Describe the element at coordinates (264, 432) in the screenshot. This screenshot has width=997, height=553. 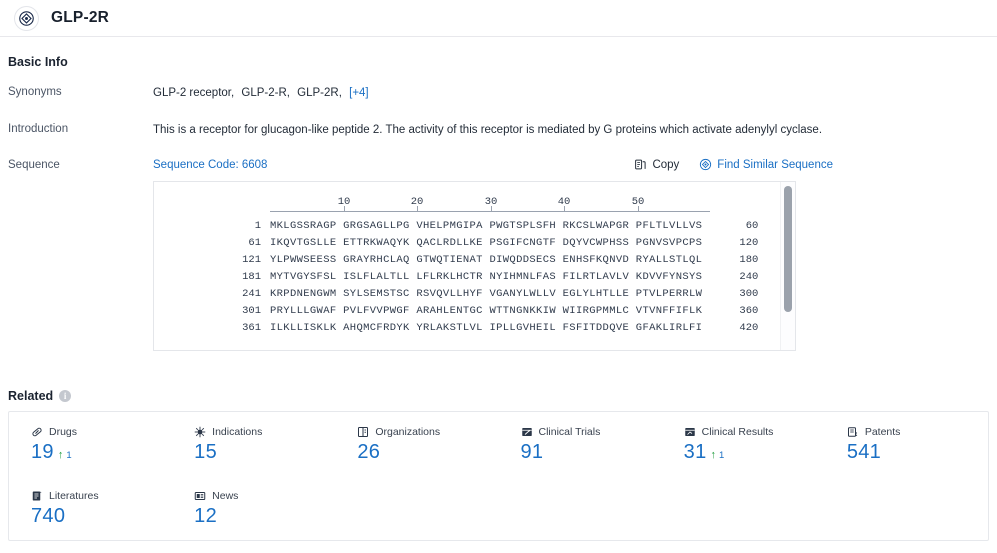
I see `stat-header: Indications` at that location.